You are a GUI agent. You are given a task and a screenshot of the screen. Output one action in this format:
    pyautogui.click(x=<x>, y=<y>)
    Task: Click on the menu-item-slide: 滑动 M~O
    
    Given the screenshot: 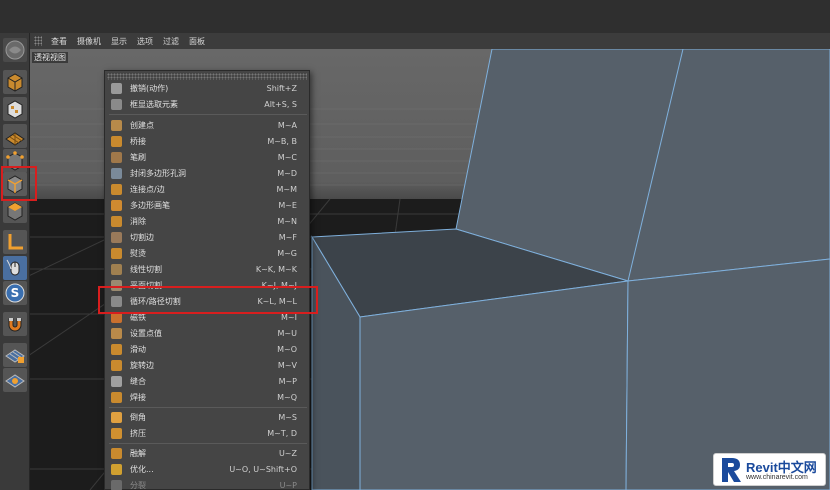 What is the action you would take?
    pyautogui.click(x=208, y=349)
    